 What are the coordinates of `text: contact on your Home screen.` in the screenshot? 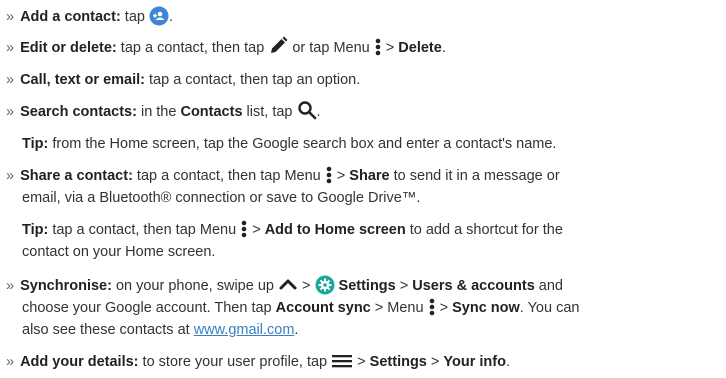 It's located at (119, 252).